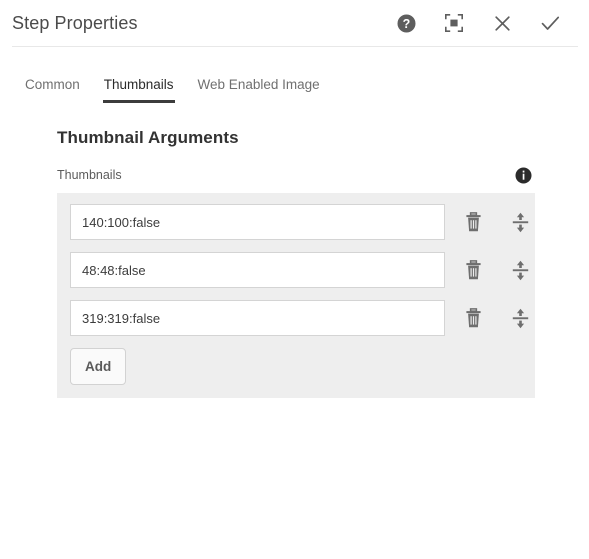 The width and height of the screenshot is (589, 559). Describe the element at coordinates (296, 366) in the screenshot. I see `add-row: Add` at that location.